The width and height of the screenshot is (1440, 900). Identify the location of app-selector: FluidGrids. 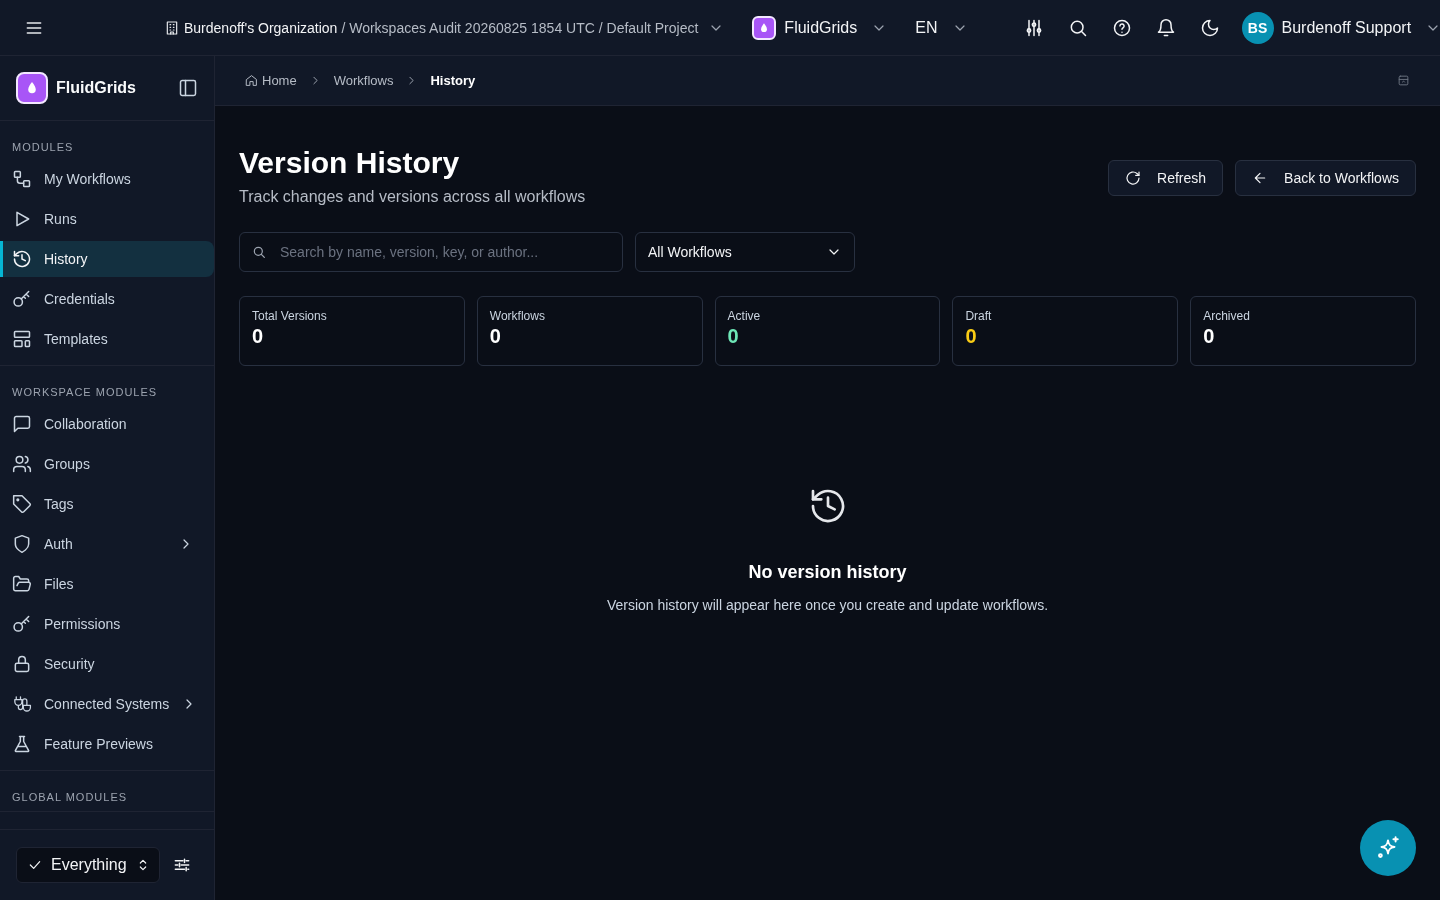
(820, 27).